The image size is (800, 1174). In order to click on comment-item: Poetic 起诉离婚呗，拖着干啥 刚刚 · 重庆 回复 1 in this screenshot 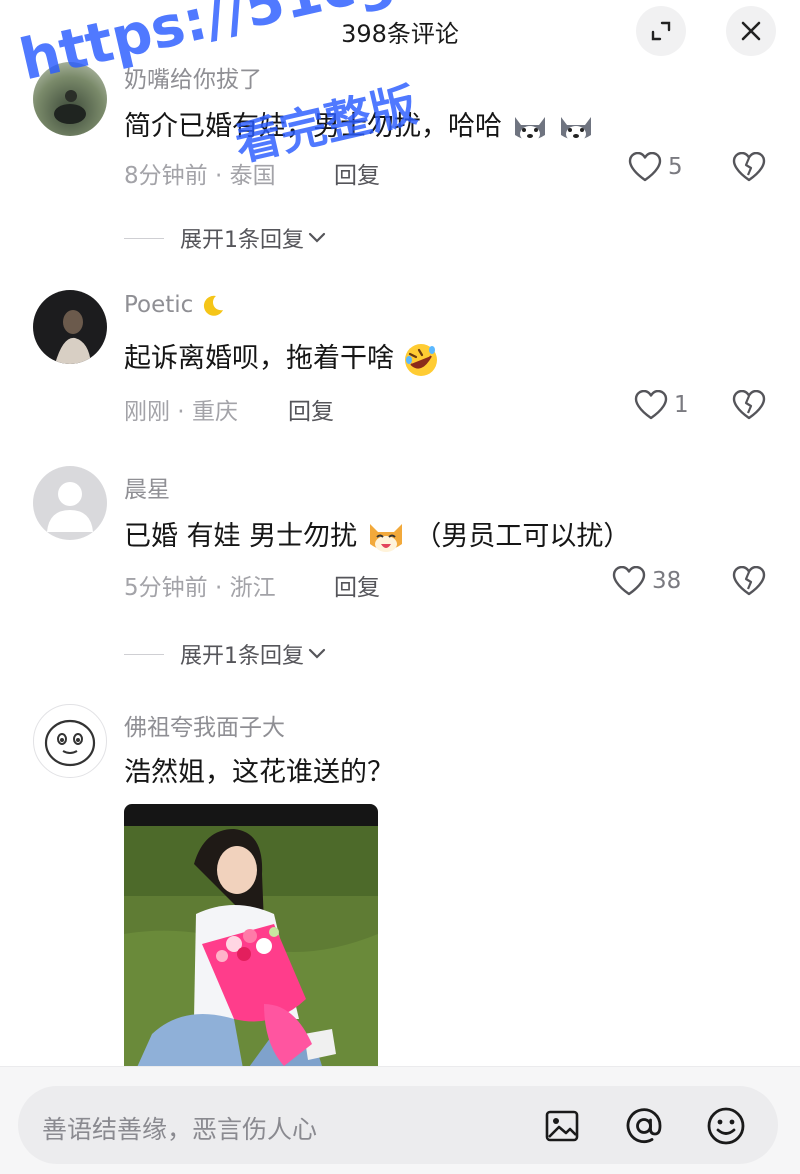, I will do `click(400, 358)`.